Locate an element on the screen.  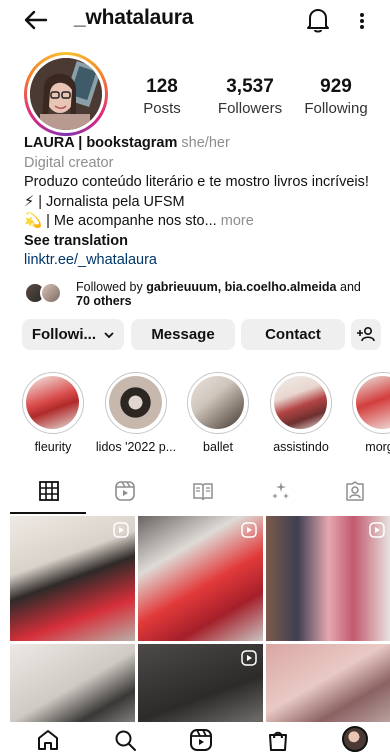
stat-value: 128 is located at coordinates (162, 86).